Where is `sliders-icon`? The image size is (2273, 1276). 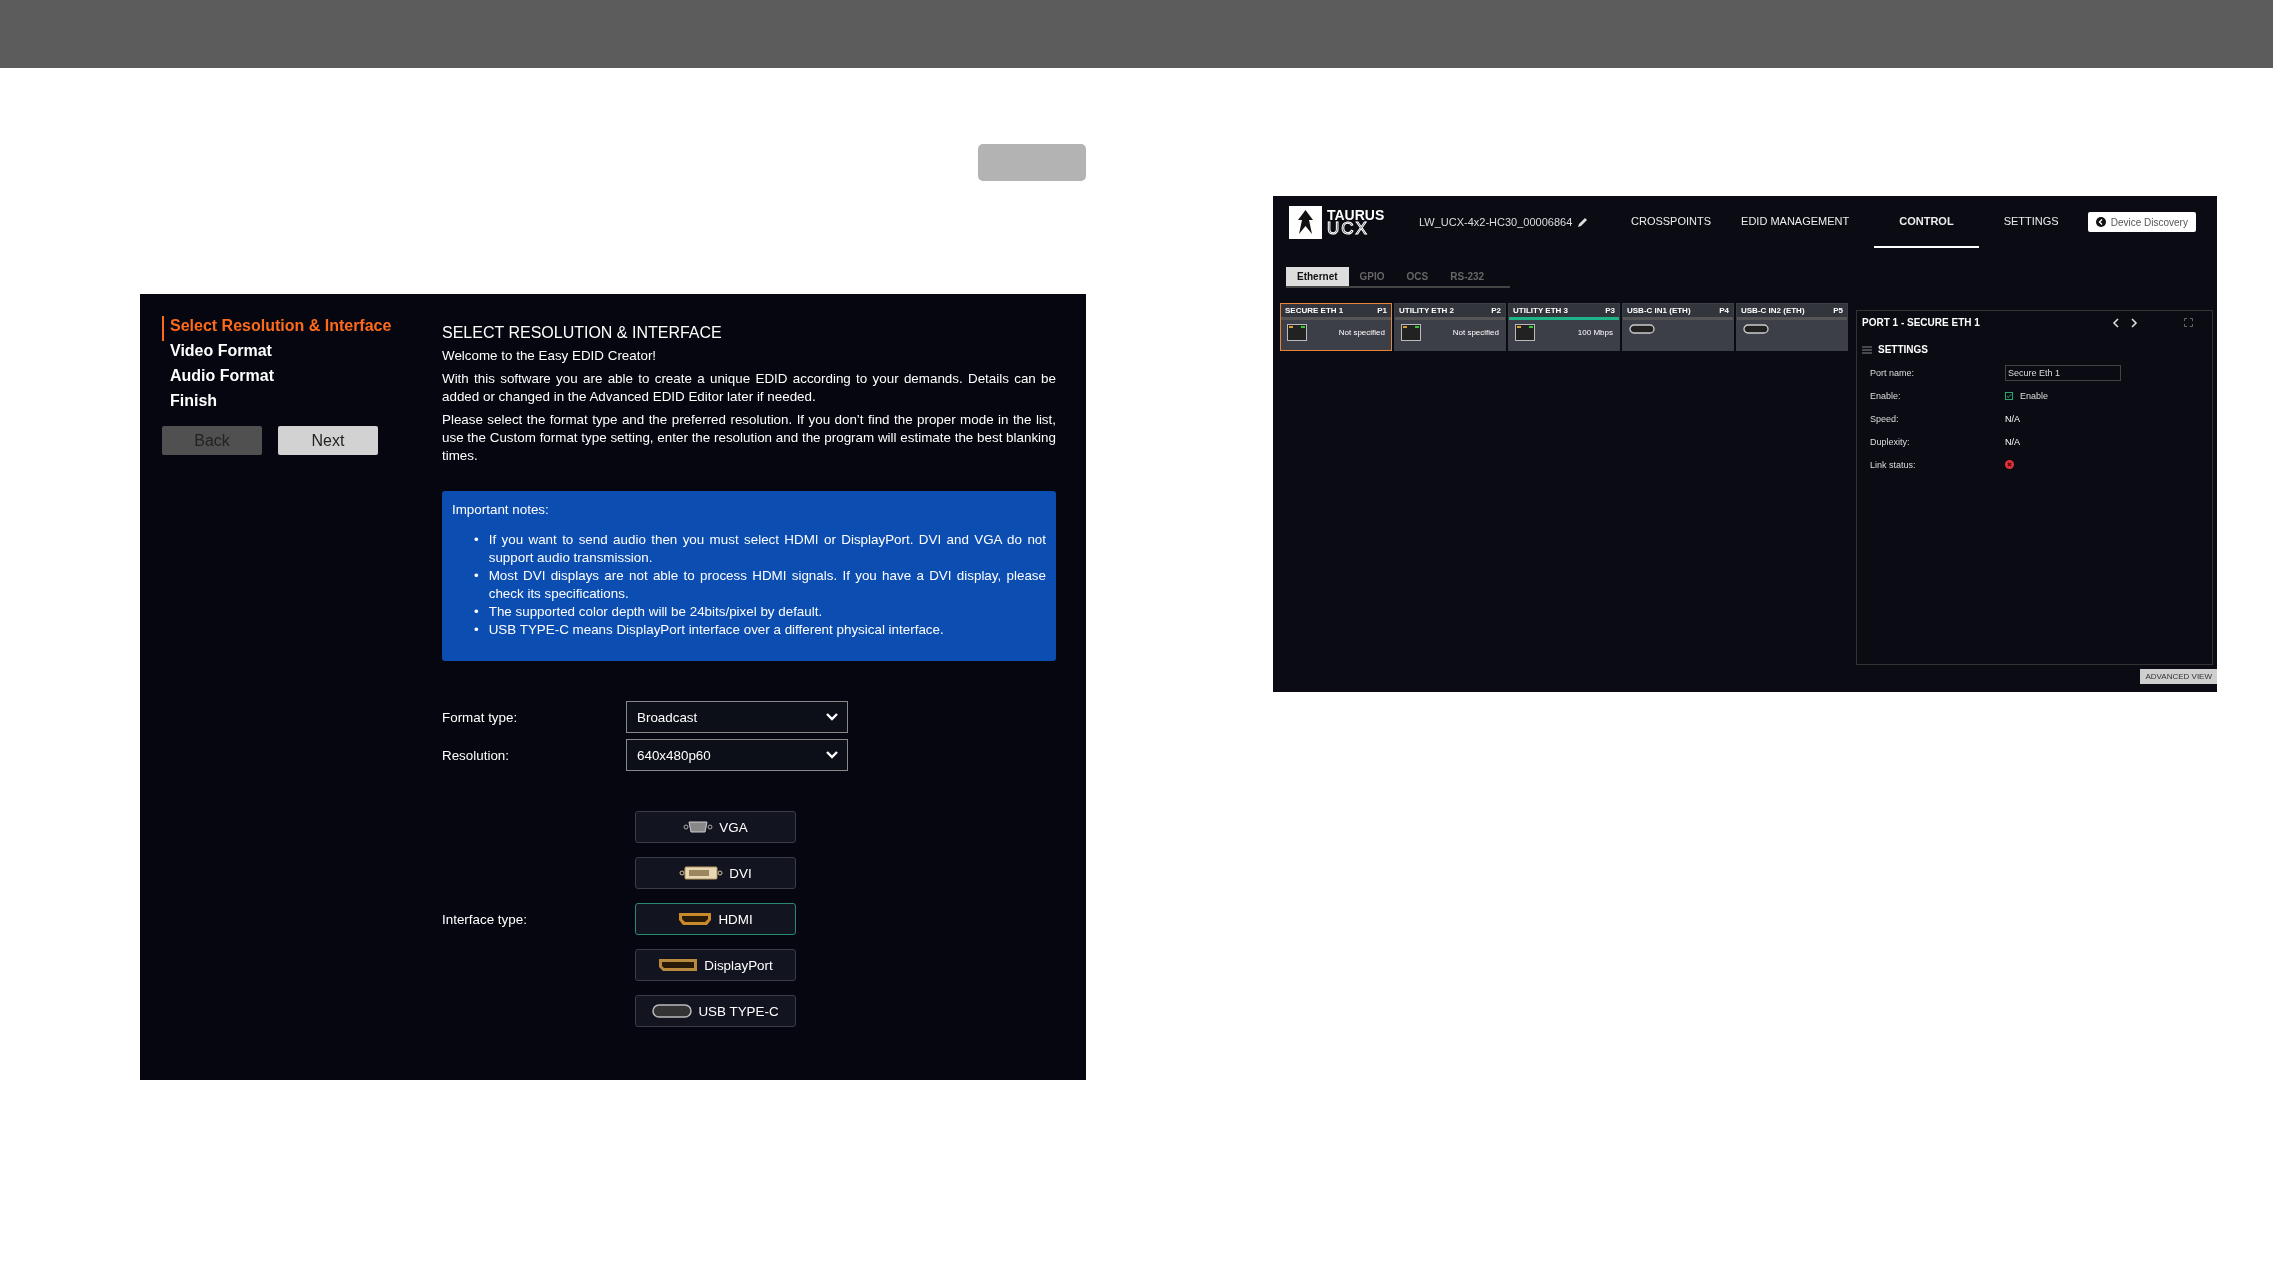
sliders-icon is located at coordinates (1867, 349).